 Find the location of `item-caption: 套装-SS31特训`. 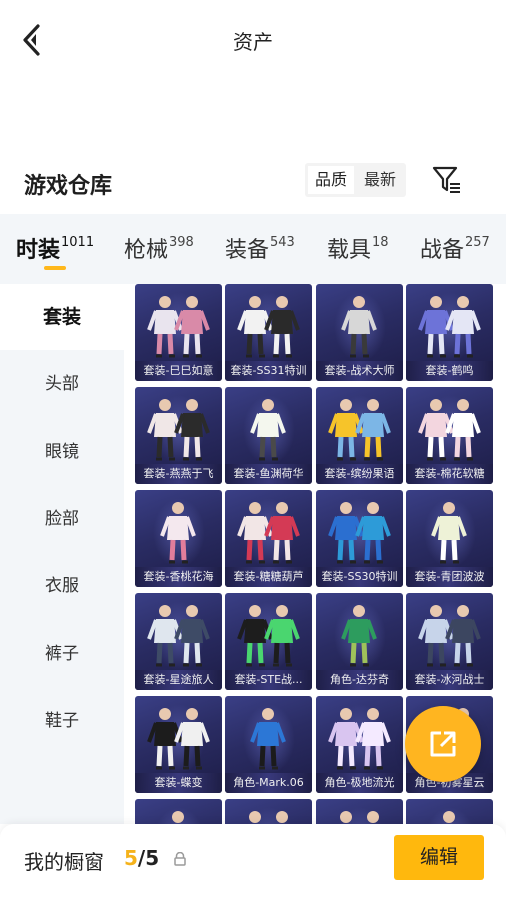

item-caption: 套装-SS31特训 is located at coordinates (268, 371).